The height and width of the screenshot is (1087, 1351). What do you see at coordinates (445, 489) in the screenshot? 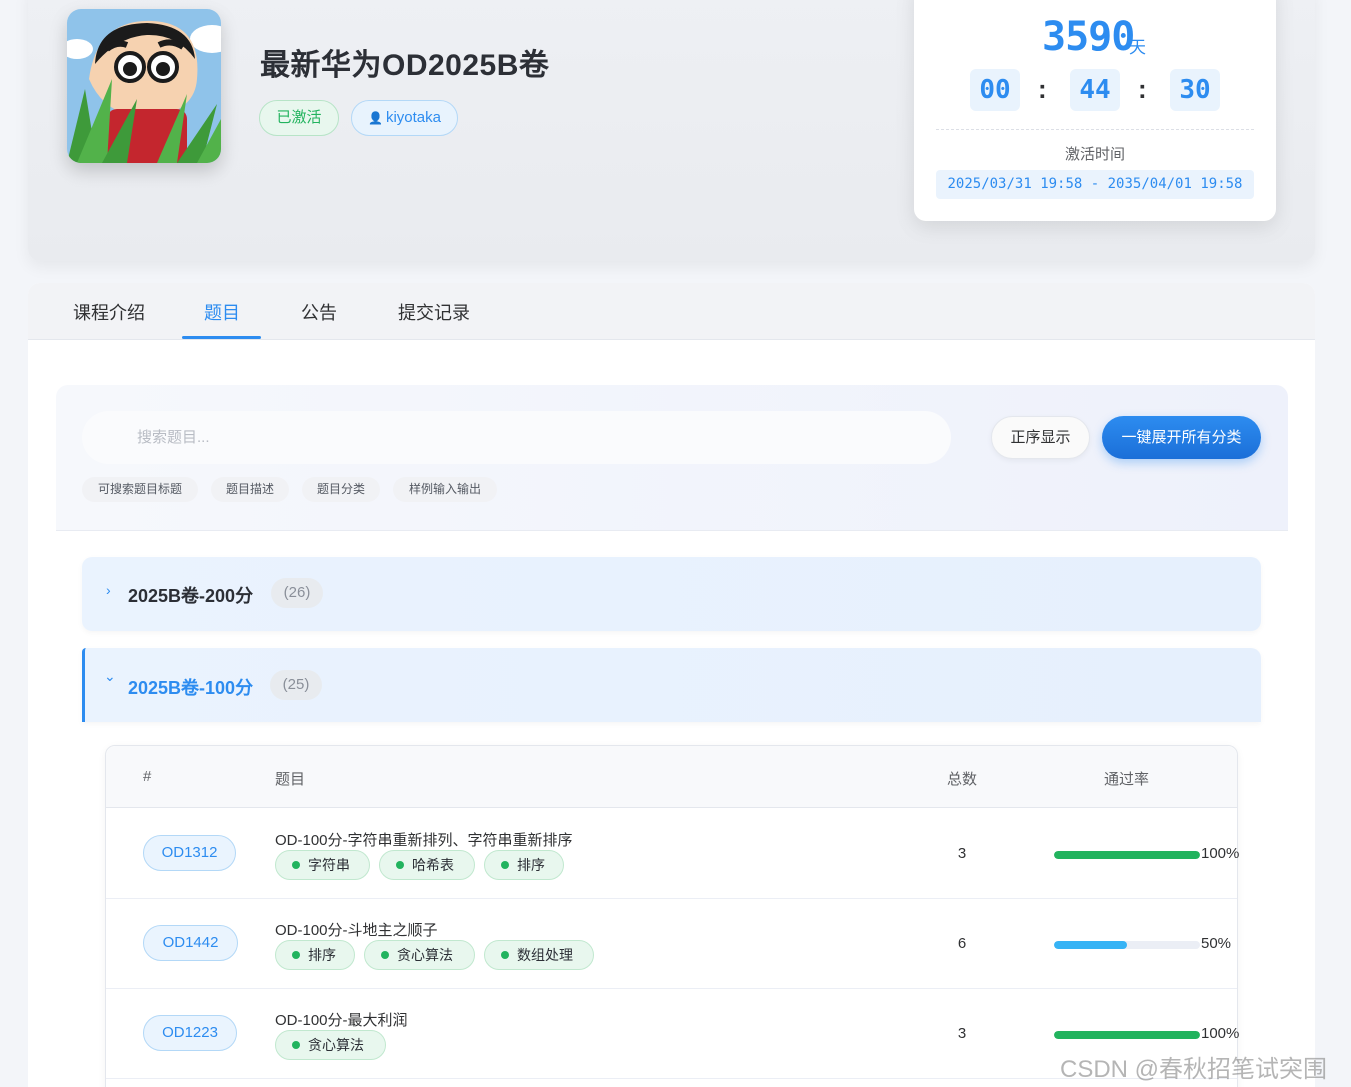
I see `search-hint-chip: 样例输入输出` at bounding box center [445, 489].